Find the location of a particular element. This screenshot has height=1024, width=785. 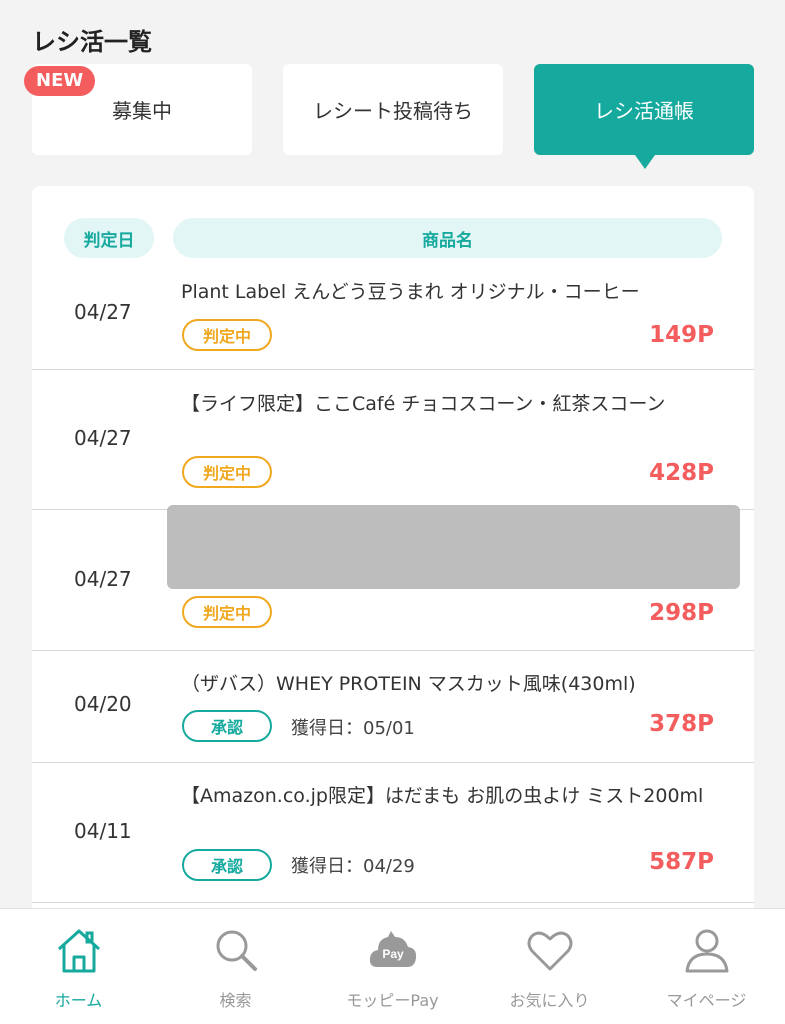

row-date: 04/11 is located at coordinates (103, 831).